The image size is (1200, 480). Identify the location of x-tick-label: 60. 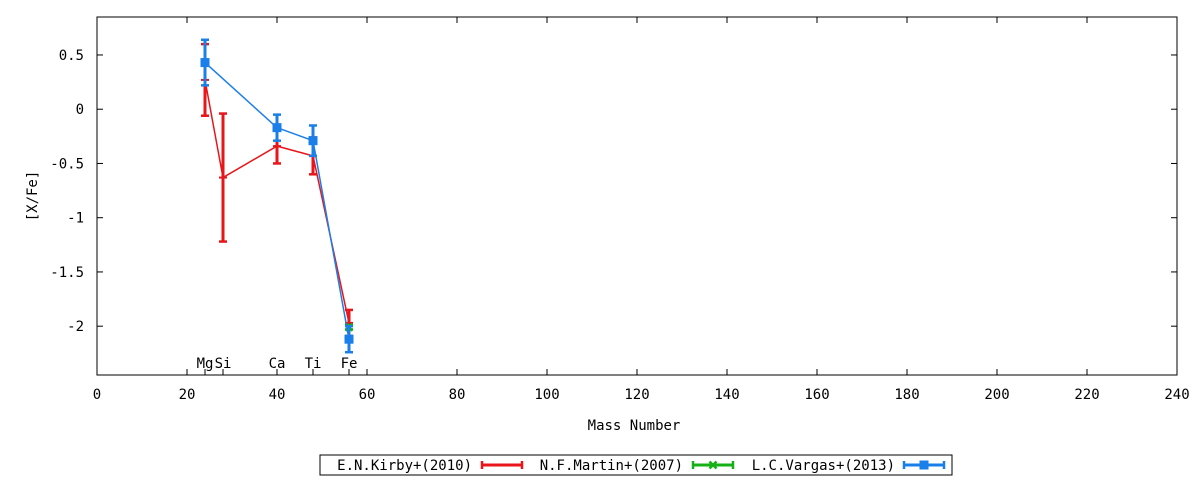
(367, 395).